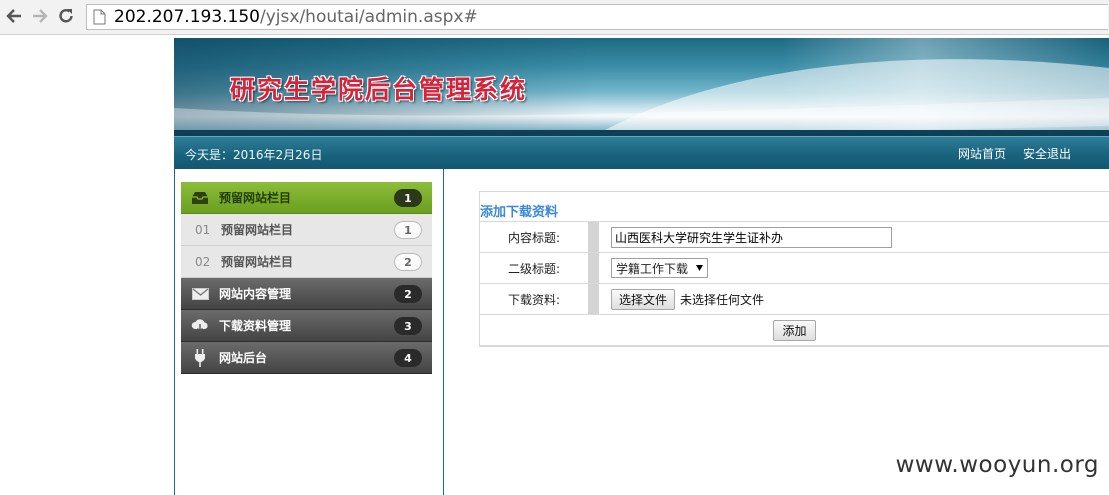 Image resolution: width=1109 pixels, height=495 pixels. What do you see at coordinates (597, 17) in the screenshot?
I see `address-bar: 202.207.193.150/yjsx/houtai/admin.aspx#` at bounding box center [597, 17].